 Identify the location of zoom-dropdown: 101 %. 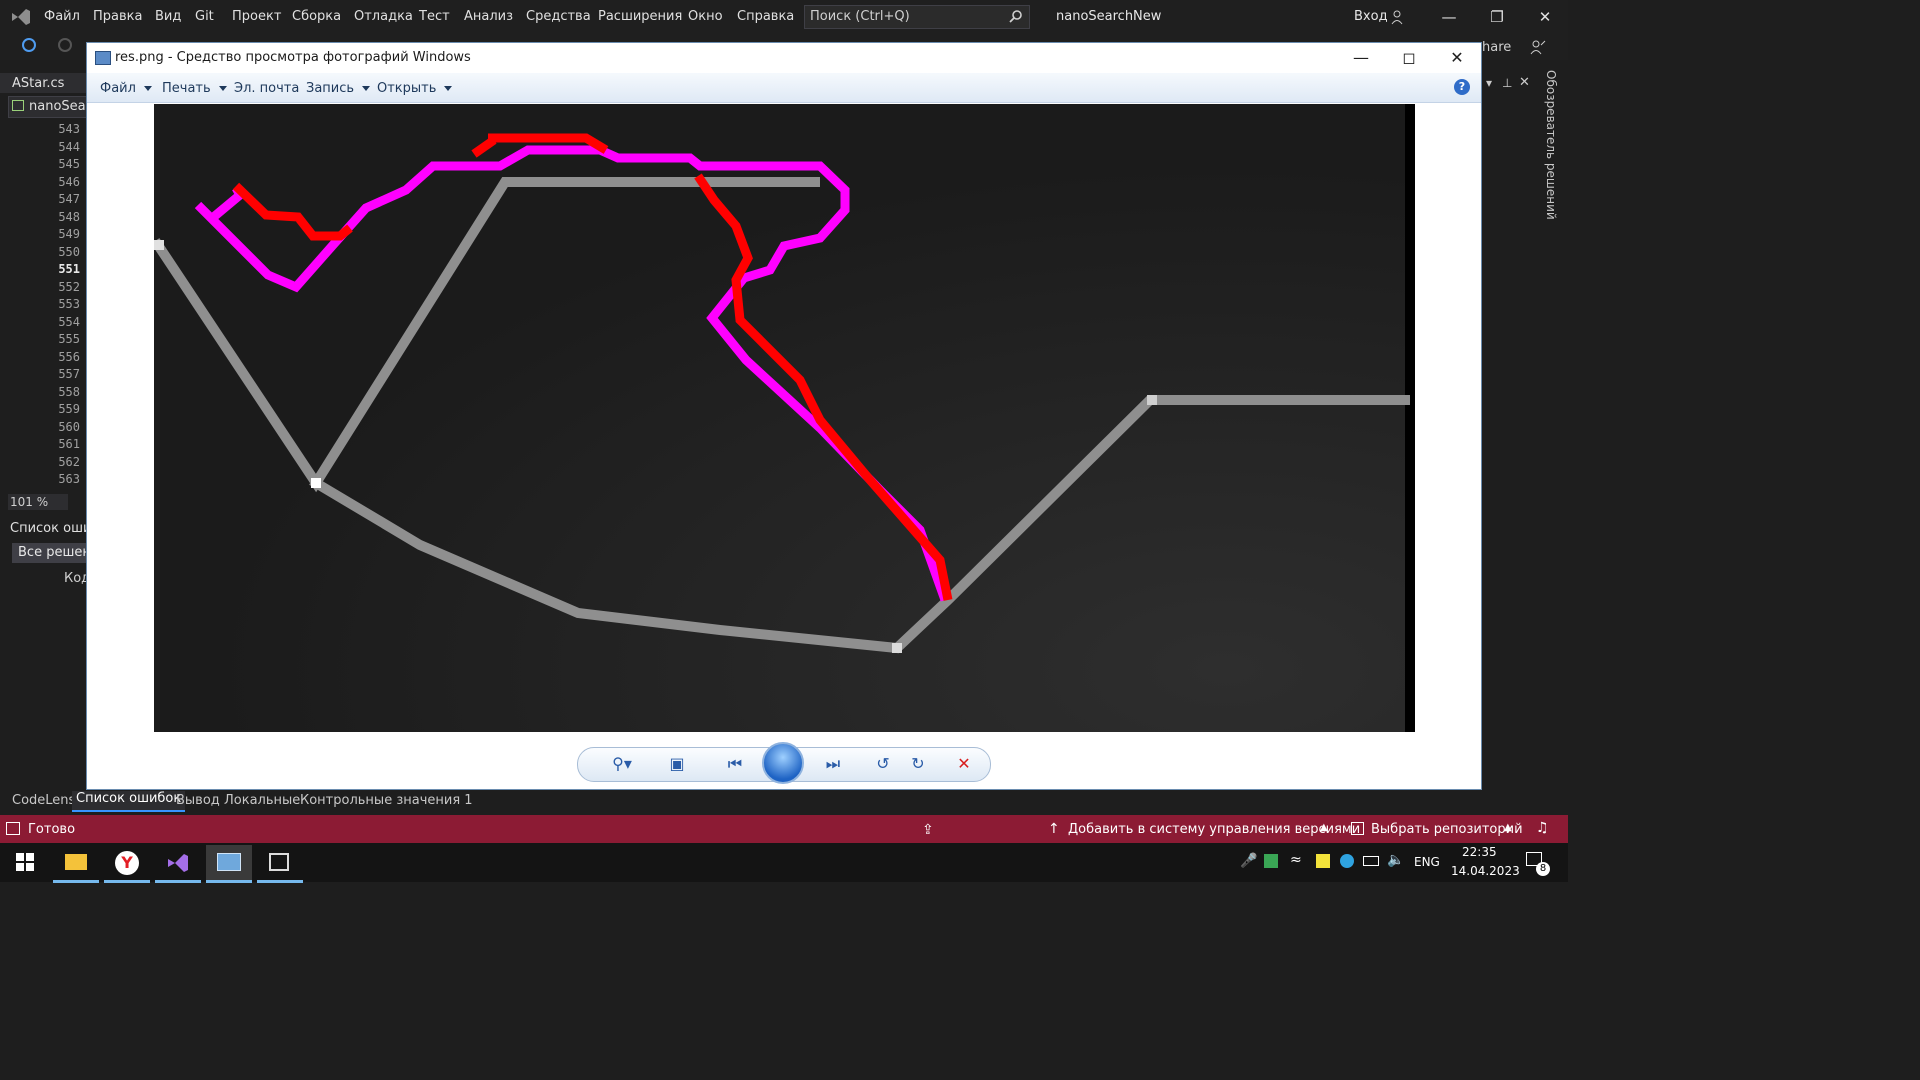
(38, 502).